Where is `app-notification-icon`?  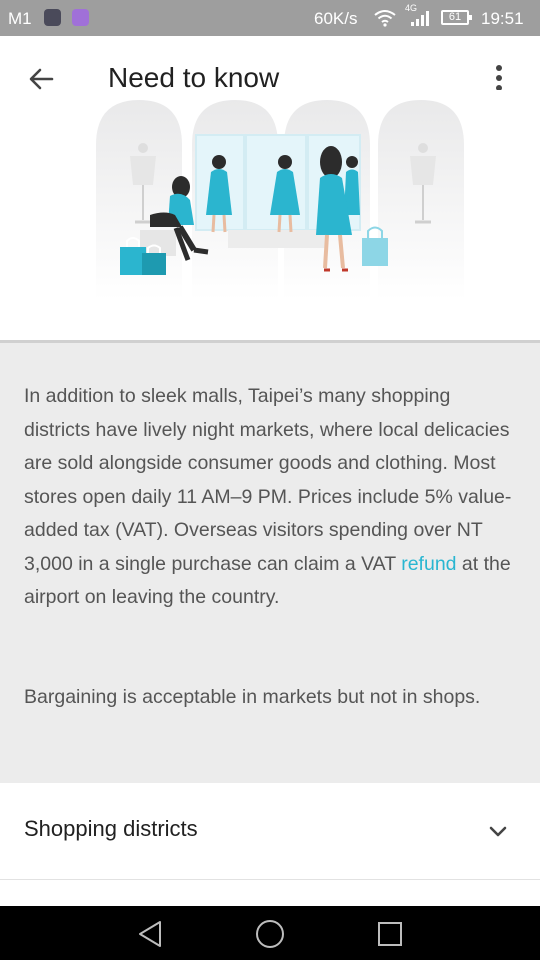
app-notification-icon is located at coordinates (52, 17).